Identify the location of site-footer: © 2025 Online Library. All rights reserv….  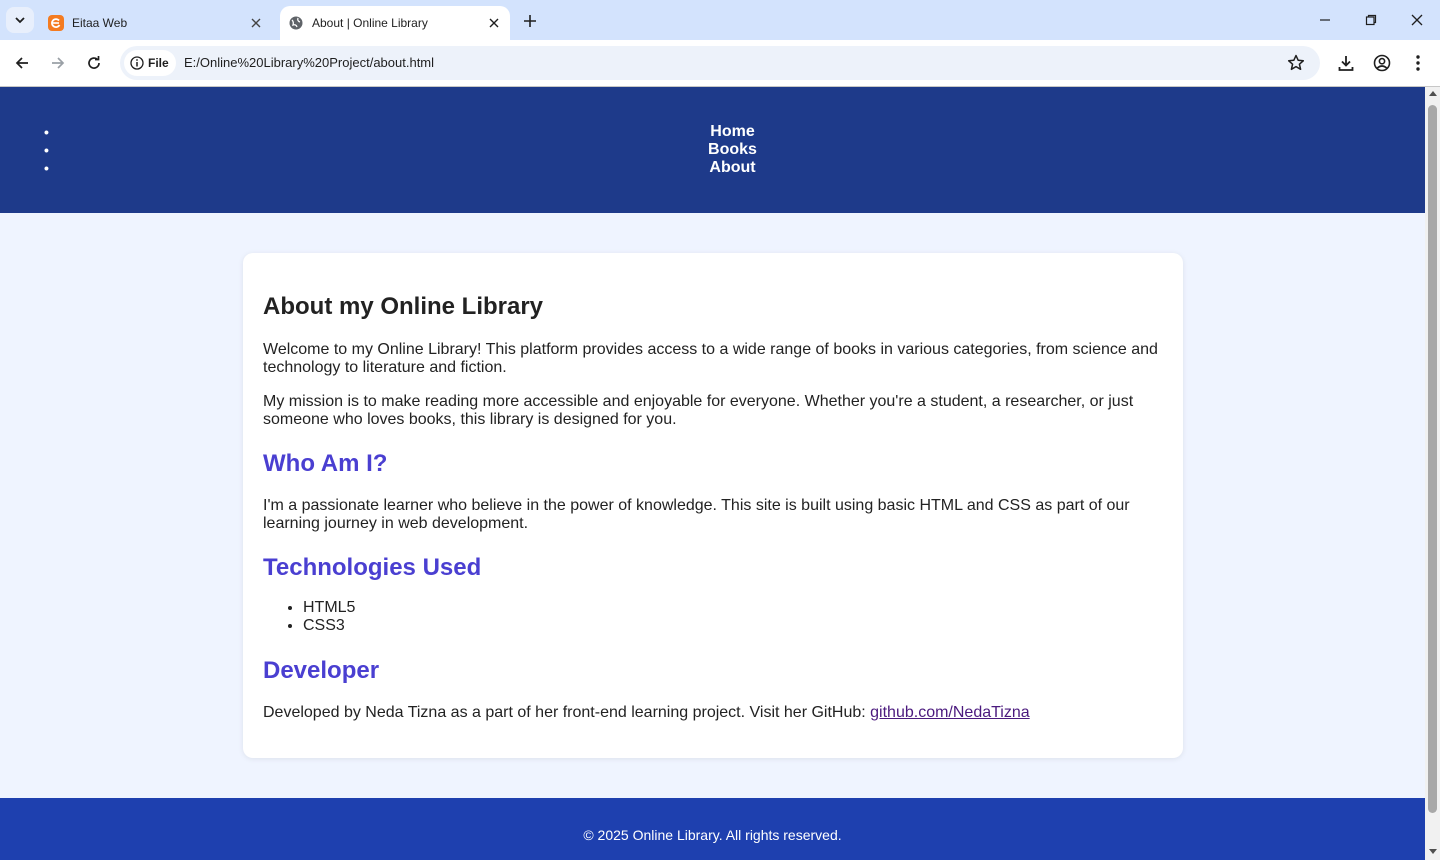
(712, 829).